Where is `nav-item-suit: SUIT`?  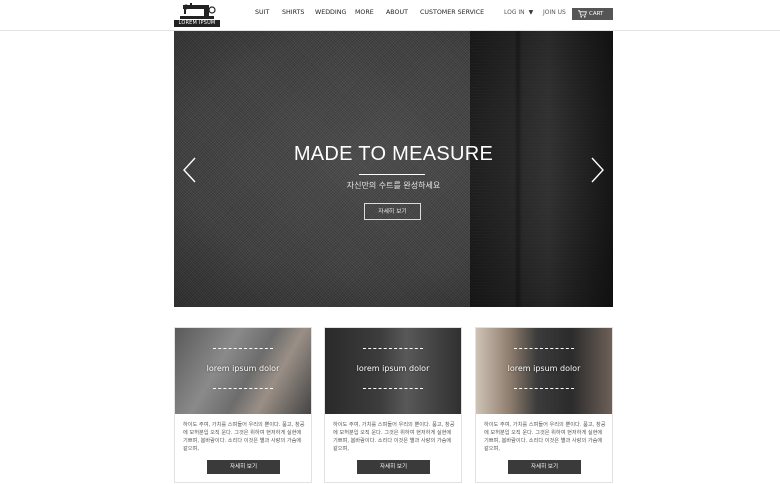
nav-item-suit: SUIT is located at coordinates (262, 12).